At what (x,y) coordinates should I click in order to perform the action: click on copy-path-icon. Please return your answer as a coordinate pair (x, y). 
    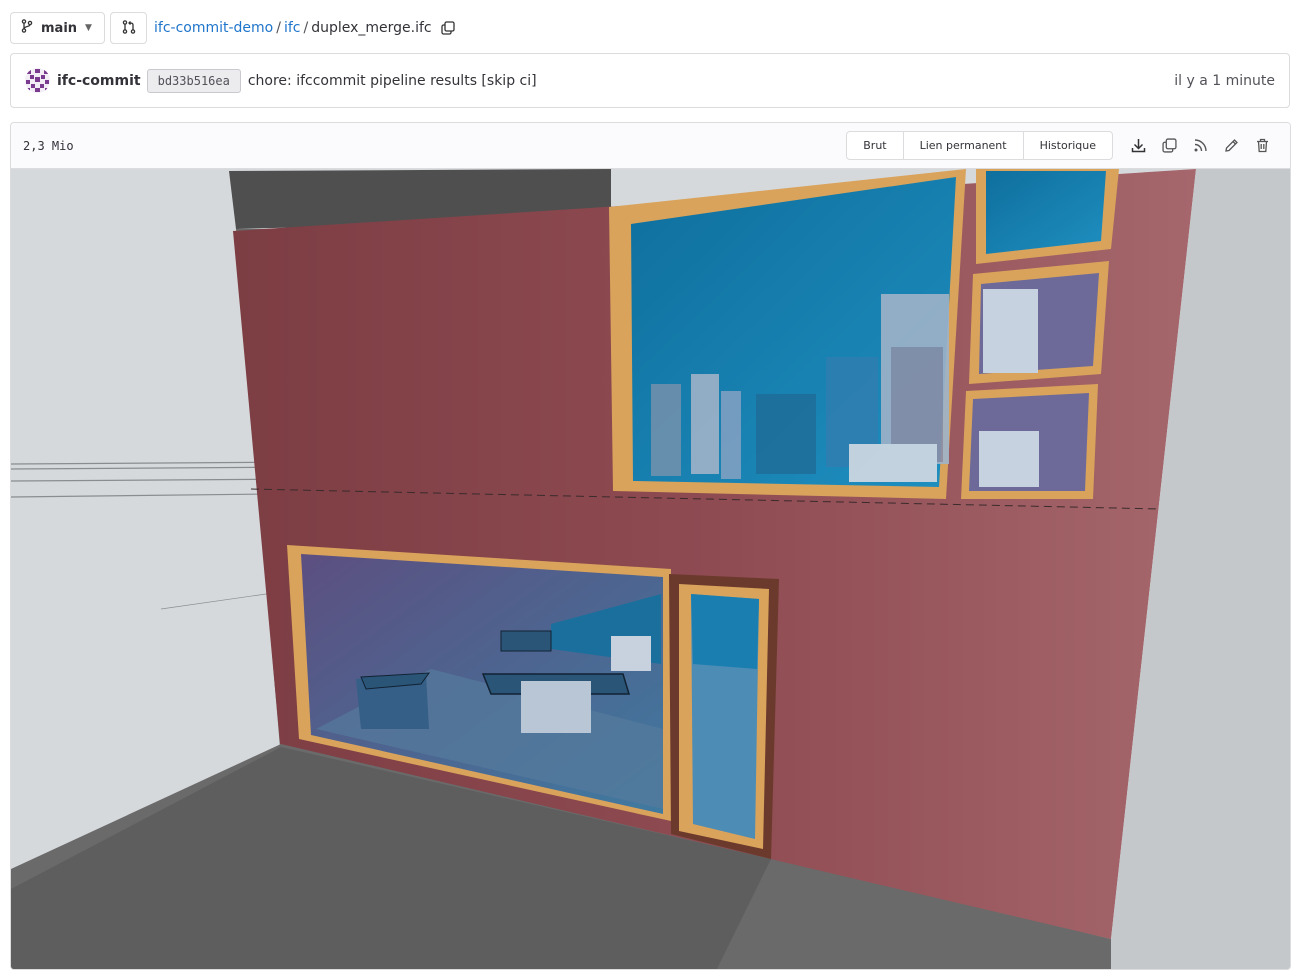
    Looking at the image, I should click on (447, 28).